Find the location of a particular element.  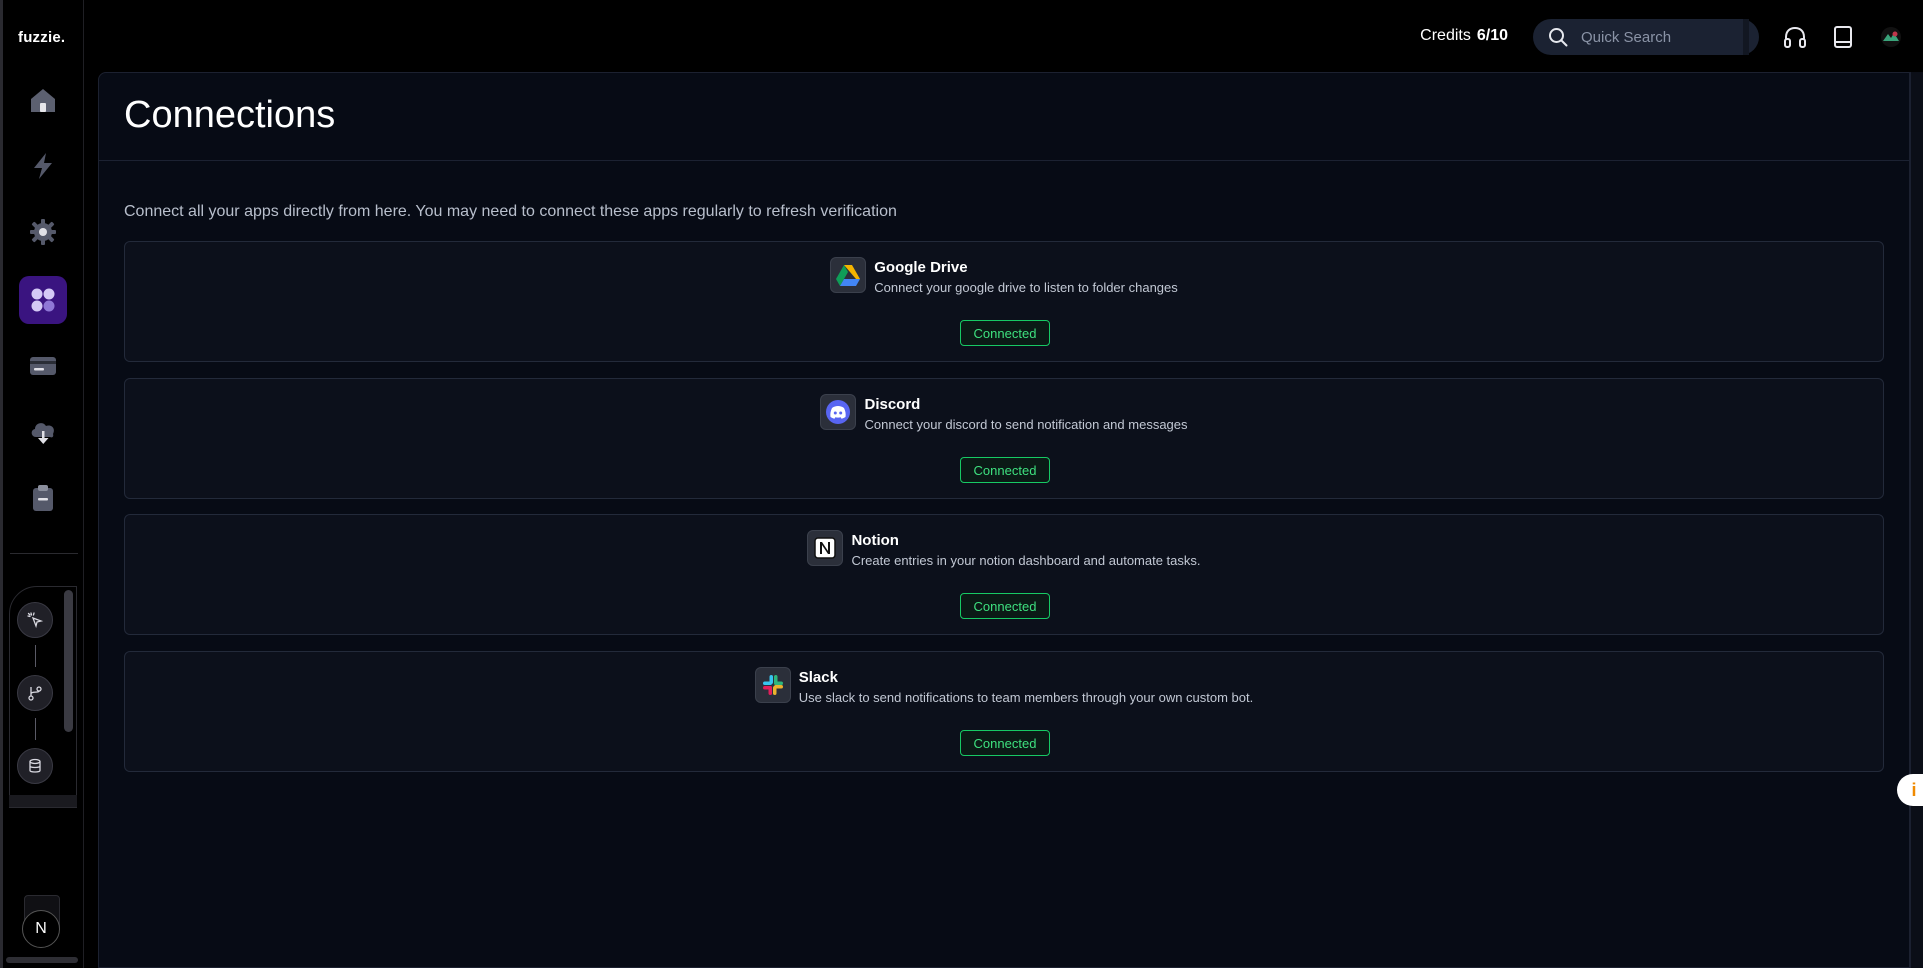

sidebar-item-logs is located at coordinates (43, 498).